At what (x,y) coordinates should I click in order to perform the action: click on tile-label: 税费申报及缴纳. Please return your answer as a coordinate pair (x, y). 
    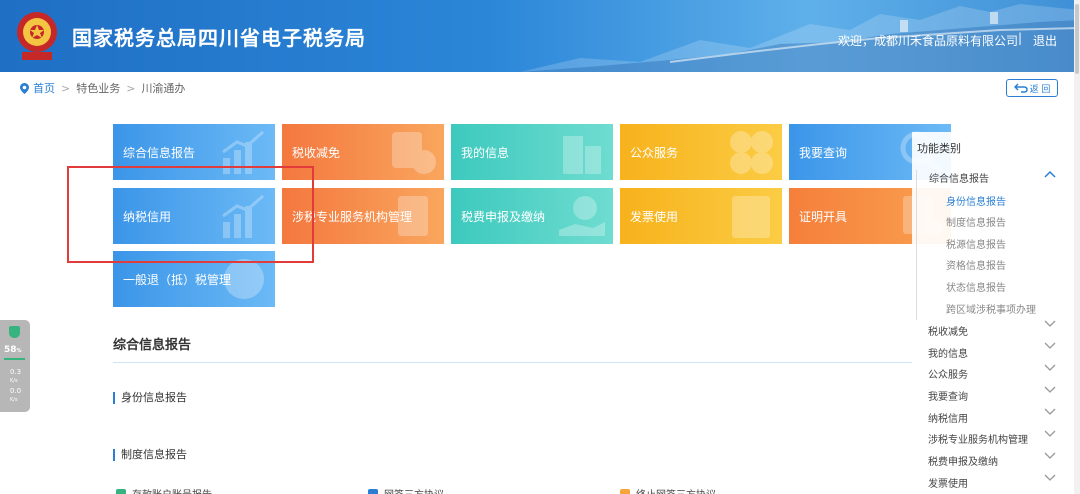
    Looking at the image, I should click on (503, 216).